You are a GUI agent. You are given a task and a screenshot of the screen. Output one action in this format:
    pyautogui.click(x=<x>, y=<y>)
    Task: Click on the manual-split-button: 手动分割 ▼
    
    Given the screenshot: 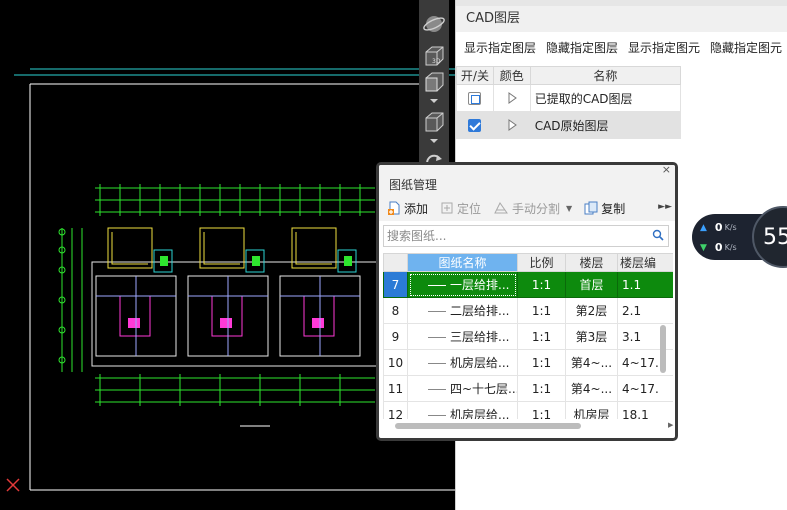 What is the action you would take?
    pyautogui.click(x=532, y=208)
    